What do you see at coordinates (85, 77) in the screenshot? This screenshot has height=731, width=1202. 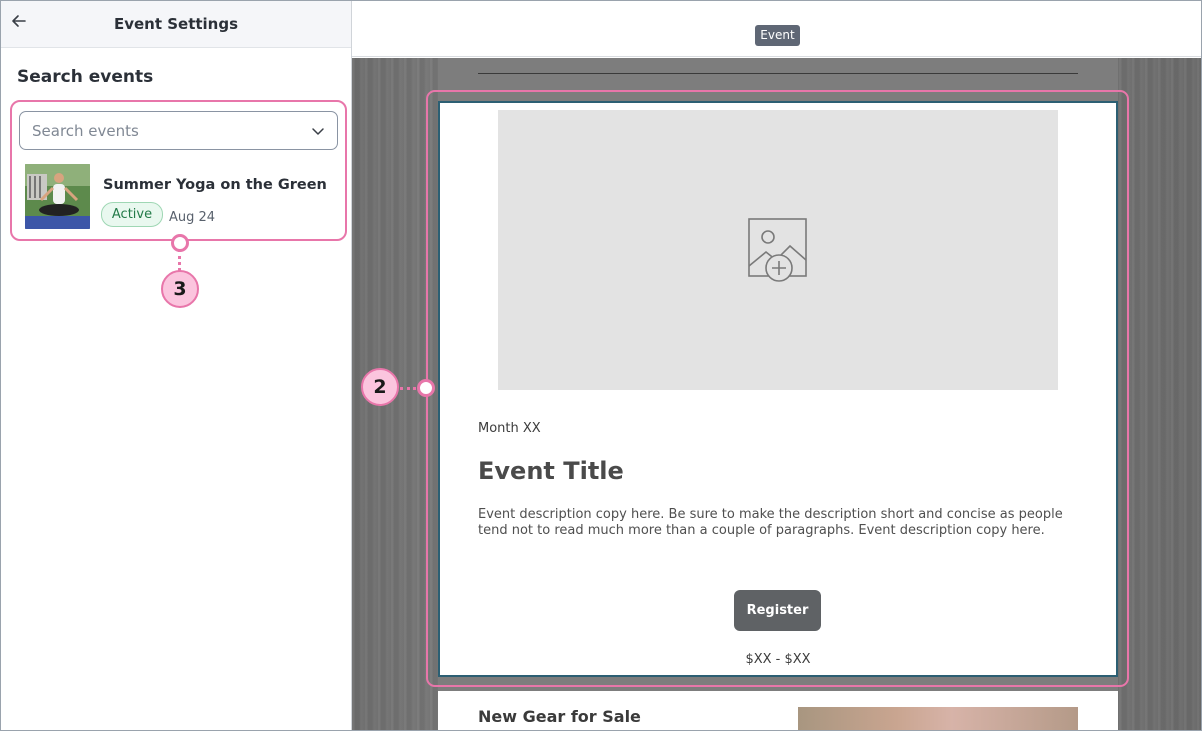 I see `search-heading: Search events` at bounding box center [85, 77].